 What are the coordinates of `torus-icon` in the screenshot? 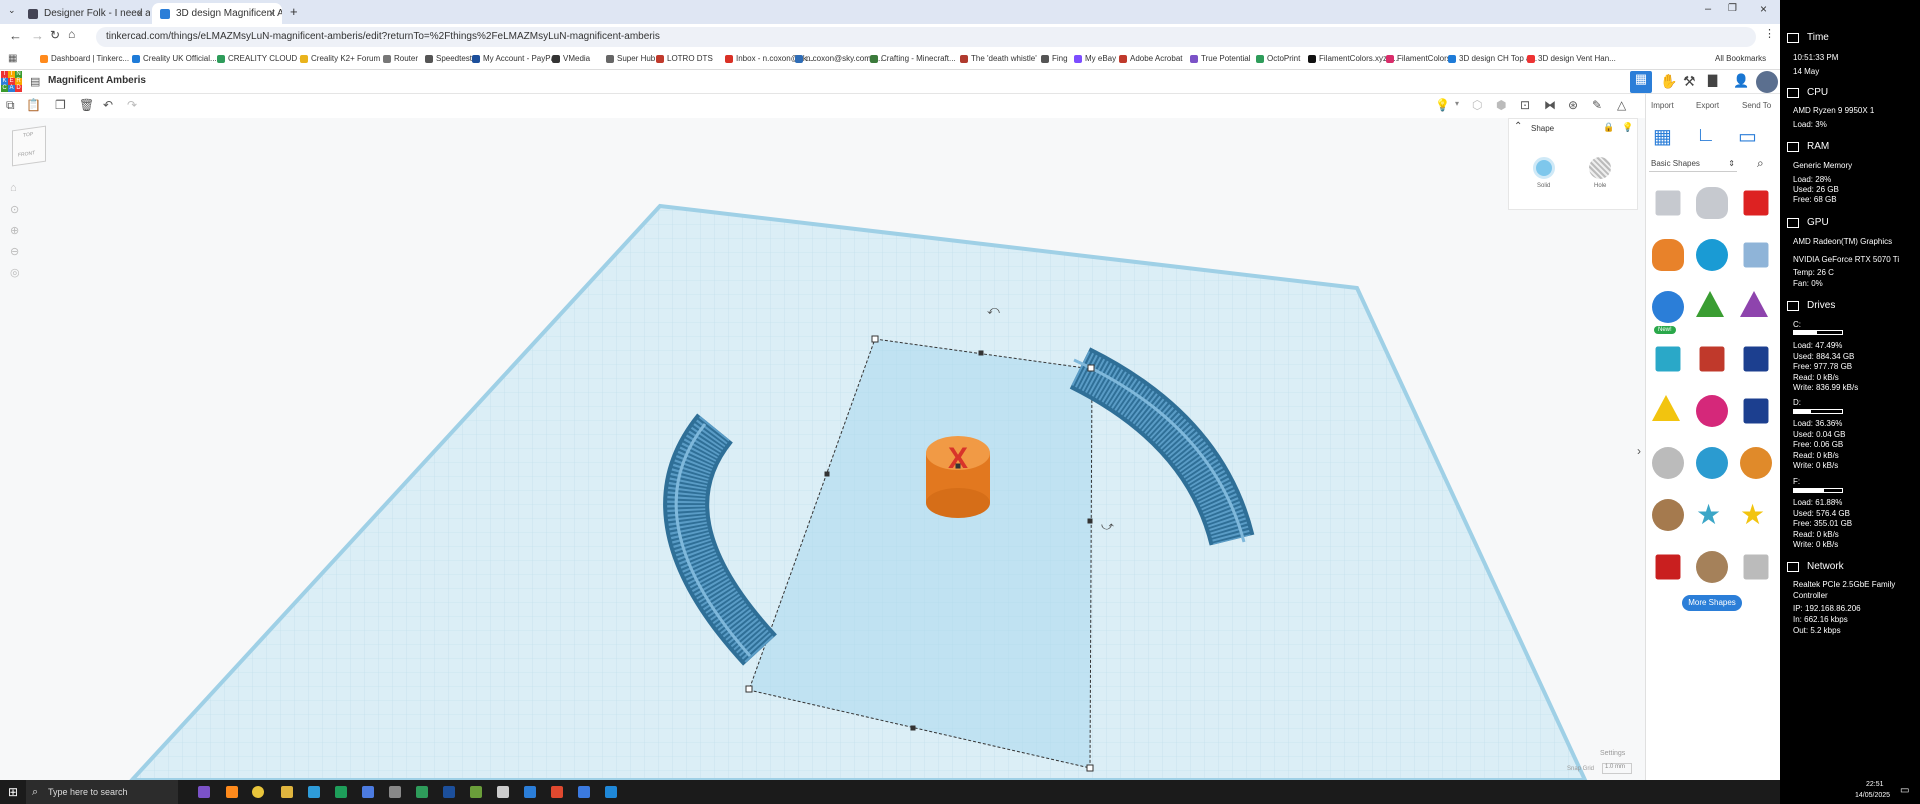 It's located at (1712, 463).